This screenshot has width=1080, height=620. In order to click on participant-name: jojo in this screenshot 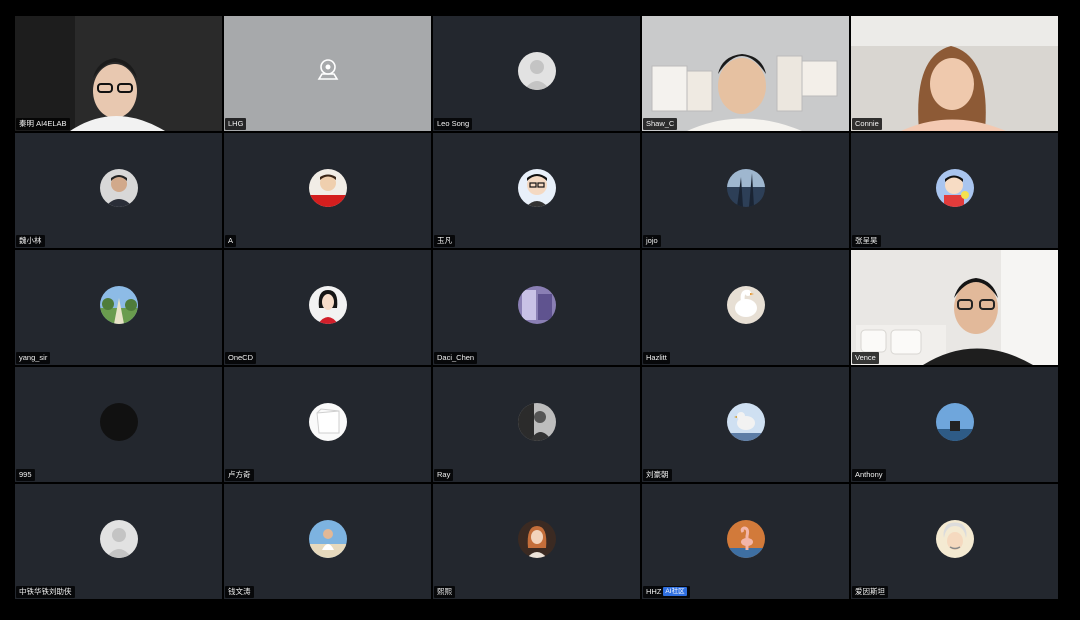, I will do `click(652, 241)`.